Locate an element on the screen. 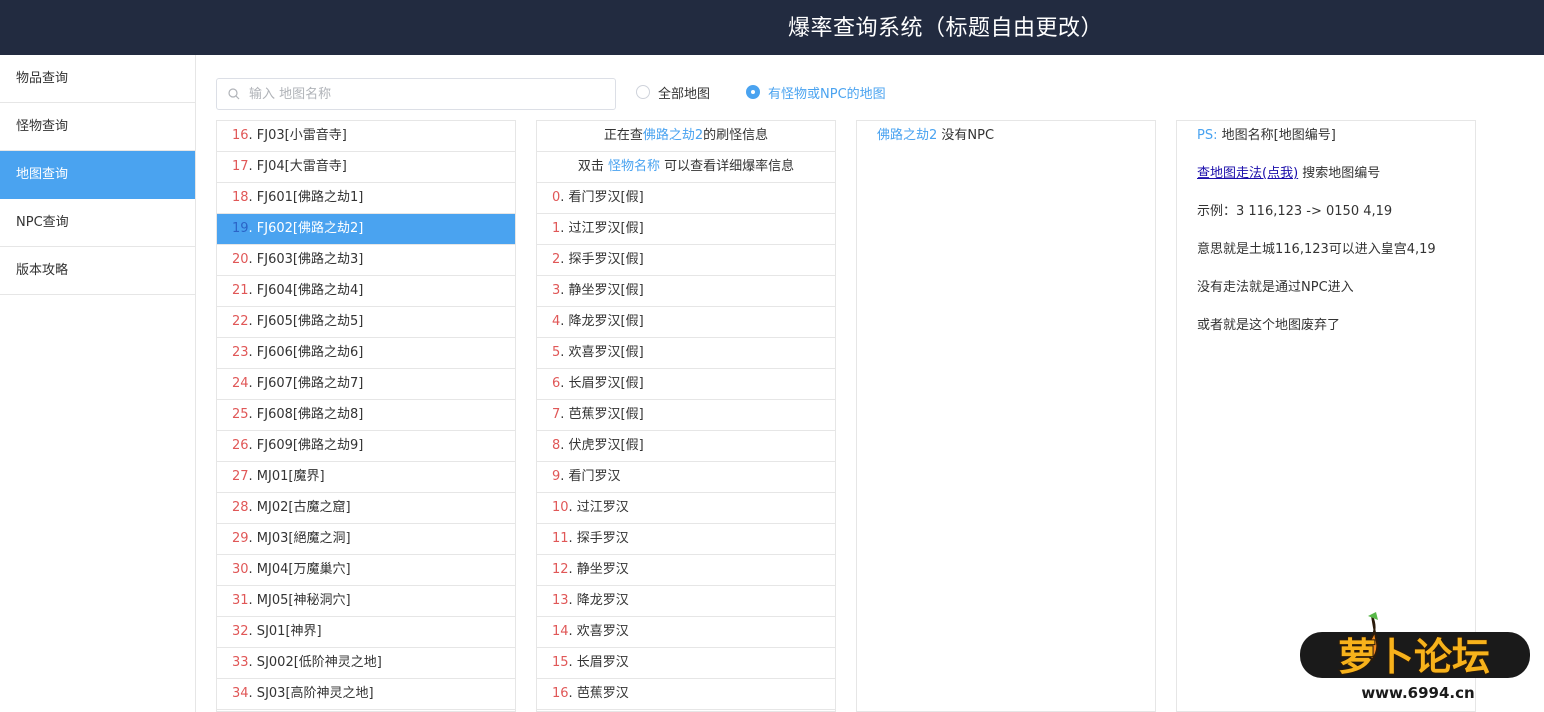 The width and height of the screenshot is (1544, 712). monster-name: . 看门罗汉 is located at coordinates (590, 476).